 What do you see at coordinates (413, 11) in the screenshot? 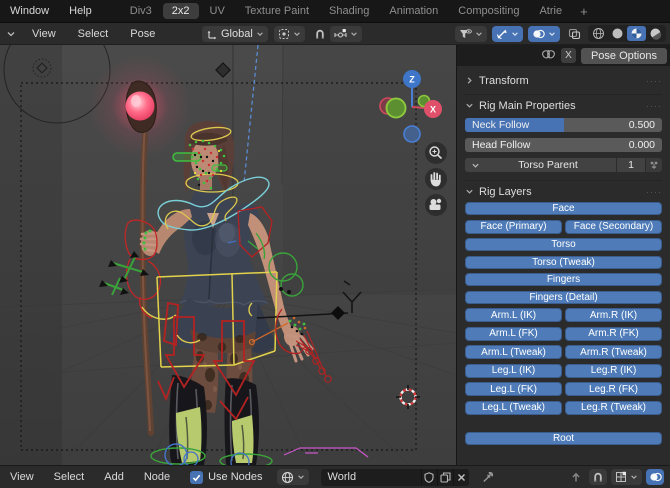
I see `workspace-tab-animation: Animation` at bounding box center [413, 11].